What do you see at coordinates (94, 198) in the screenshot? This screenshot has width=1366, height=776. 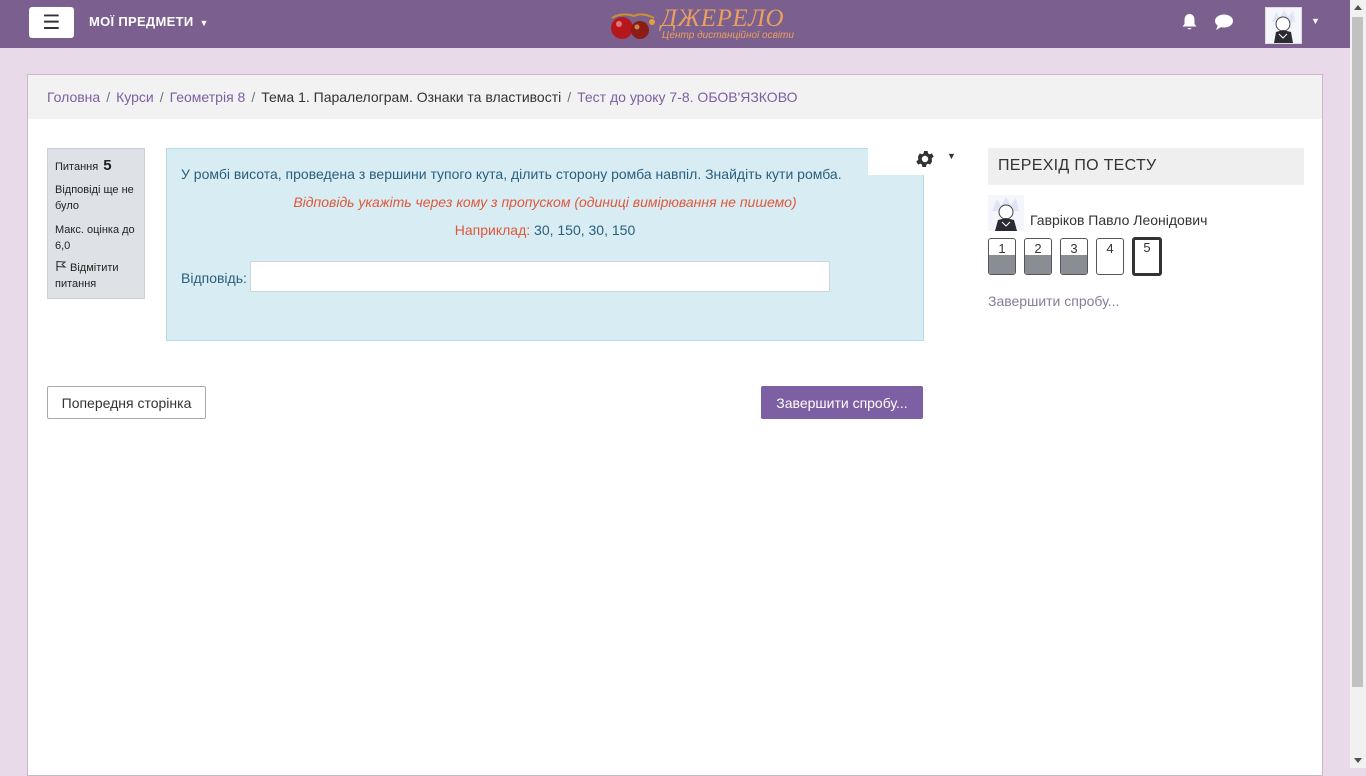 I see `question-state: Відповіді ще не було` at bounding box center [94, 198].